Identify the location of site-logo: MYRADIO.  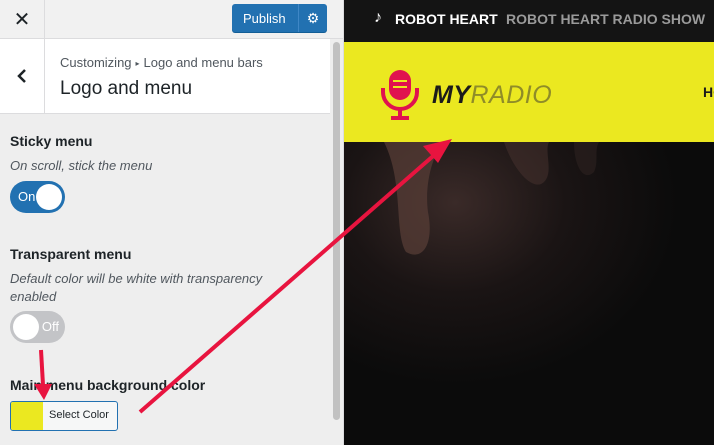
(492, 95).